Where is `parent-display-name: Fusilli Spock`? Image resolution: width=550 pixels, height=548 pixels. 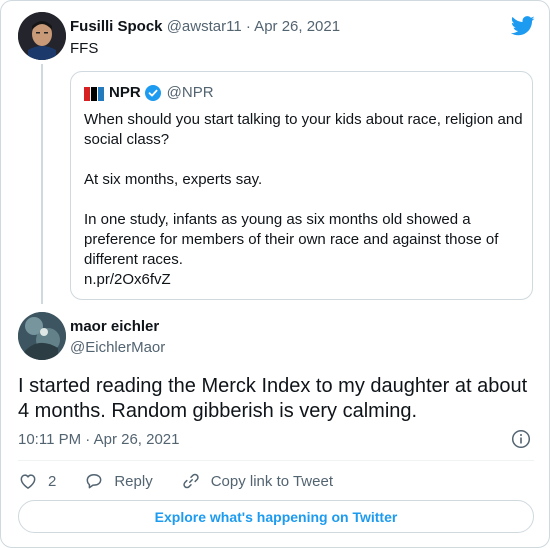 parent-display-name: Fusilli Spock is located at coordinates (116, 26).